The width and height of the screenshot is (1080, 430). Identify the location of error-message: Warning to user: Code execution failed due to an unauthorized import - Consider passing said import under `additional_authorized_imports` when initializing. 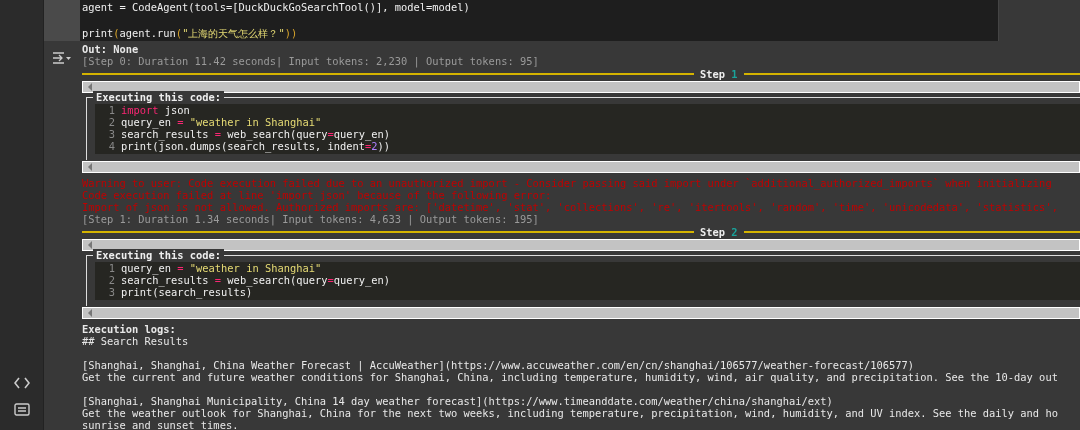
(567, 183).